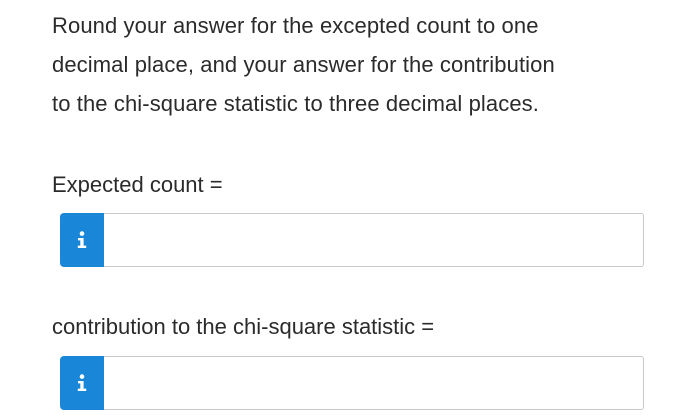 This screenshot has width=700, height=420. I want to click on chi-square-contribution-input, so click(374, 383).